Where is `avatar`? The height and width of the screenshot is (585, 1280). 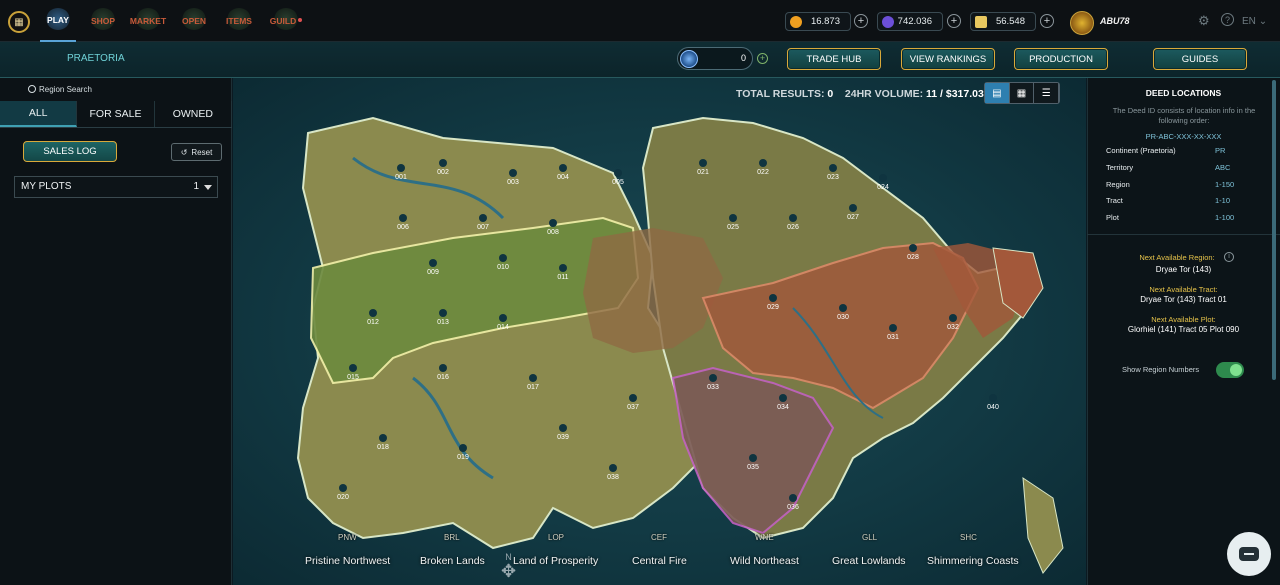
avatar is located at coordinates (1082, 23).